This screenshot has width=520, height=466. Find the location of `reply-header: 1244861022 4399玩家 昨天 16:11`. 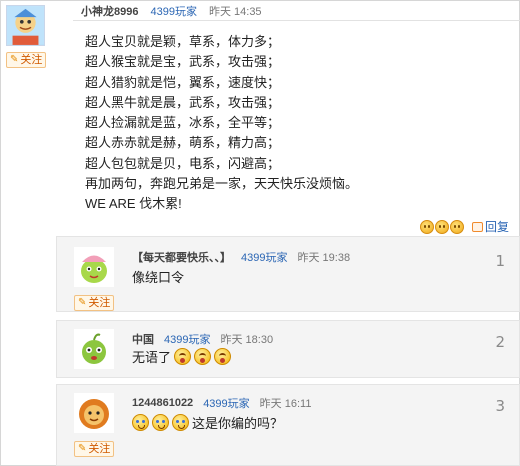

reply-header: 1244861022 4399玩家 昨天 16:11 is located at coordinates (221, 403).